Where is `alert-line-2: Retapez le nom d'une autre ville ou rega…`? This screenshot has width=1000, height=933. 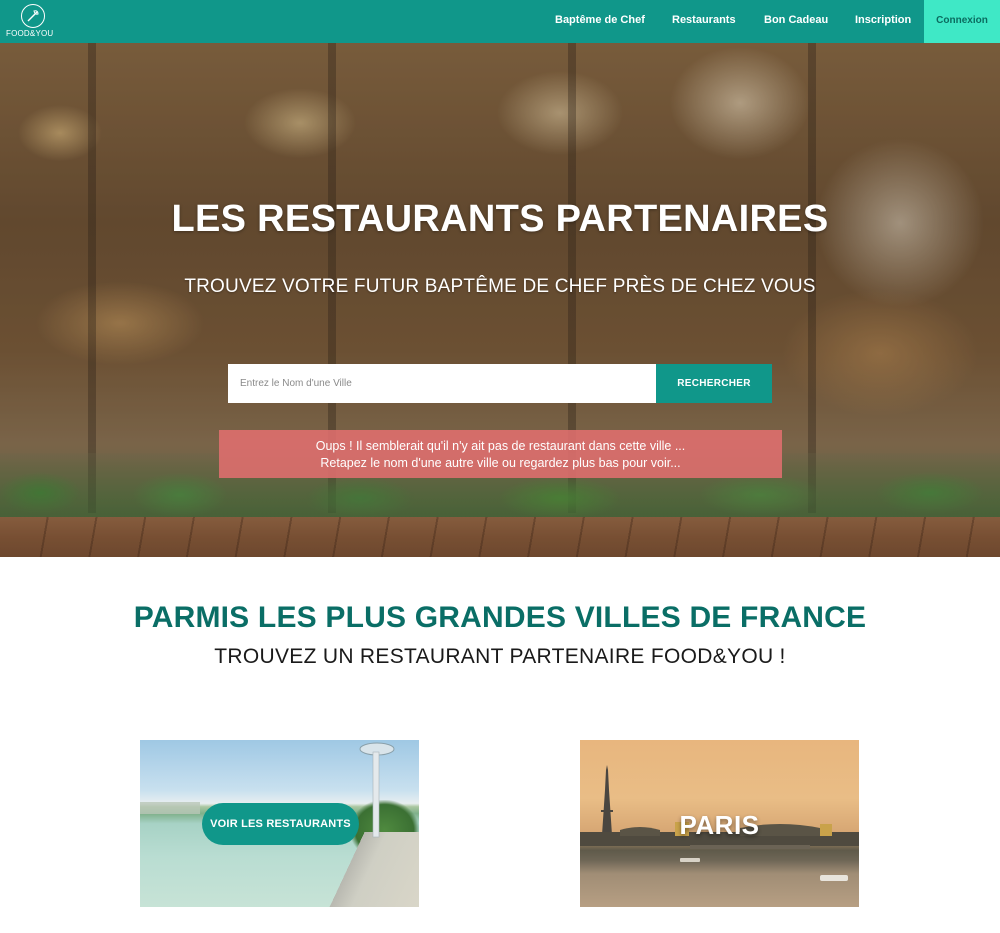 alert-line-2: Retapez le nom d'une autre ville ou rega… is located at coordinates (500, 463).